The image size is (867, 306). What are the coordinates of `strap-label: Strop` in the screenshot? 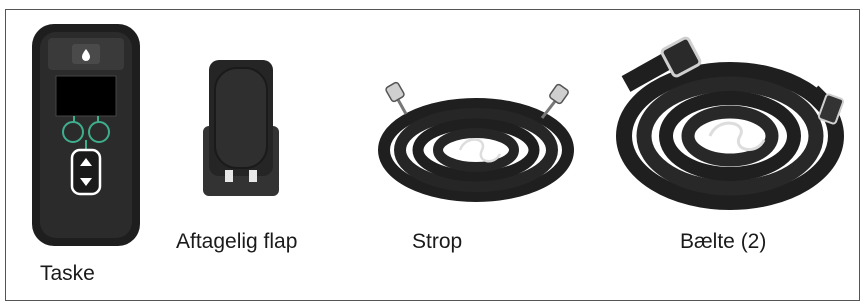 It's located at (437, 241).